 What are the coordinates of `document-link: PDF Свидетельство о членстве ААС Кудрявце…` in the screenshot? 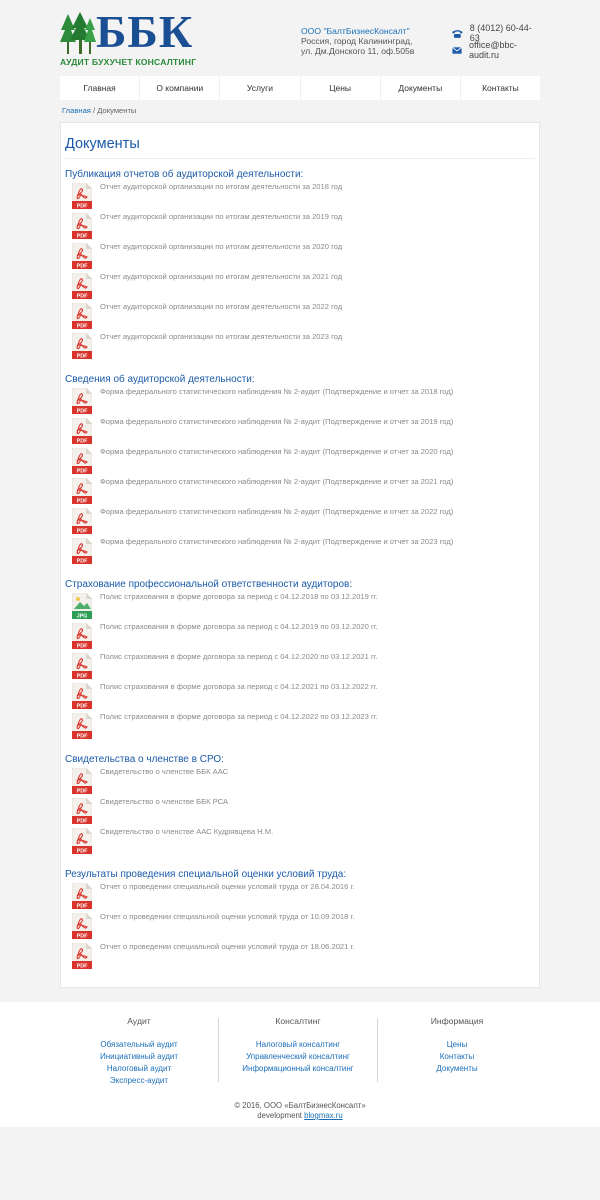 It's located at (300, 841).